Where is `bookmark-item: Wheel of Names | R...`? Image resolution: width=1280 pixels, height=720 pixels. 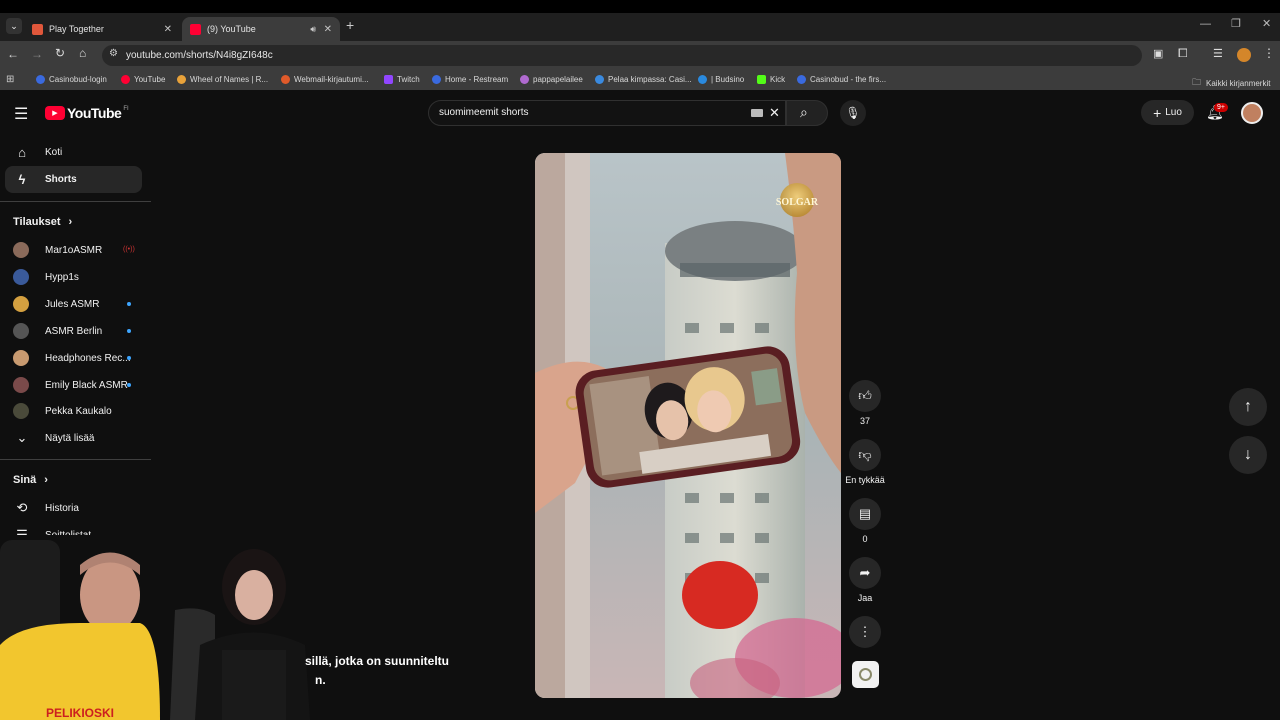
bookmark-item: Wheel of Names | R... is located at coordinates (222, 79).